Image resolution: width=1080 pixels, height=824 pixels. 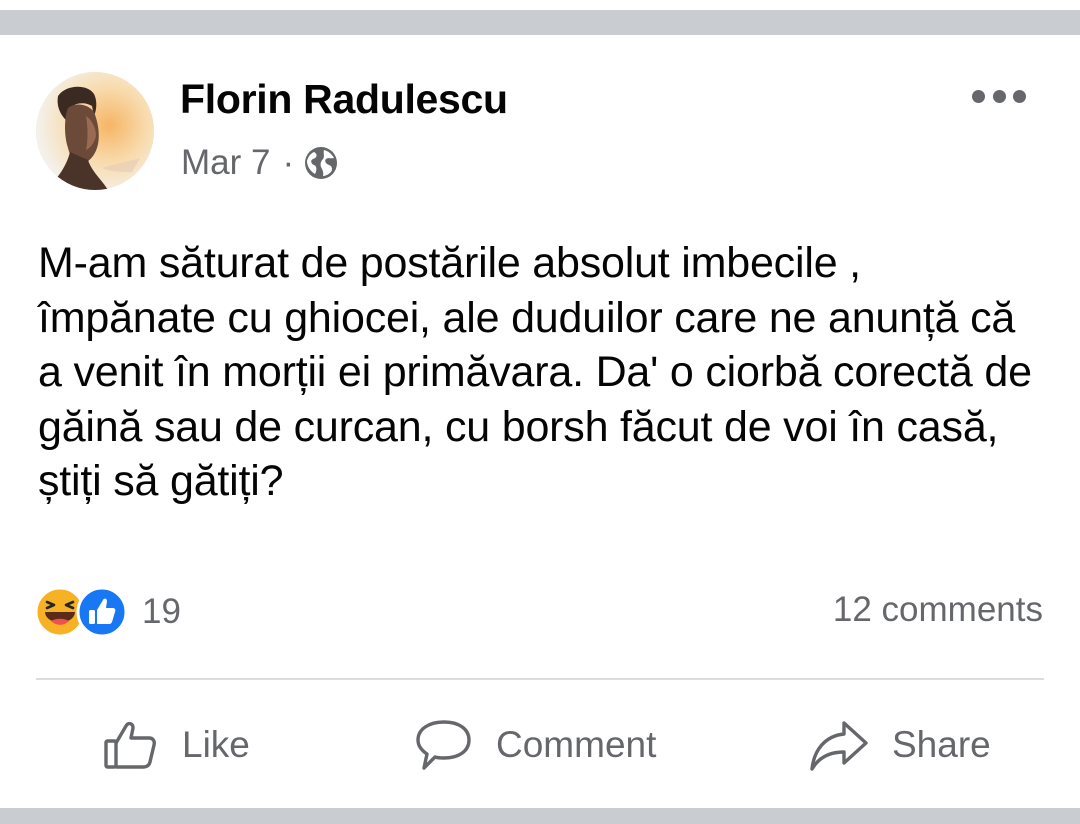 What do you see at coordinates (938, 610) in the screenshot?
I see `comments-count: 12 comments` at bounding box center [938, 610].